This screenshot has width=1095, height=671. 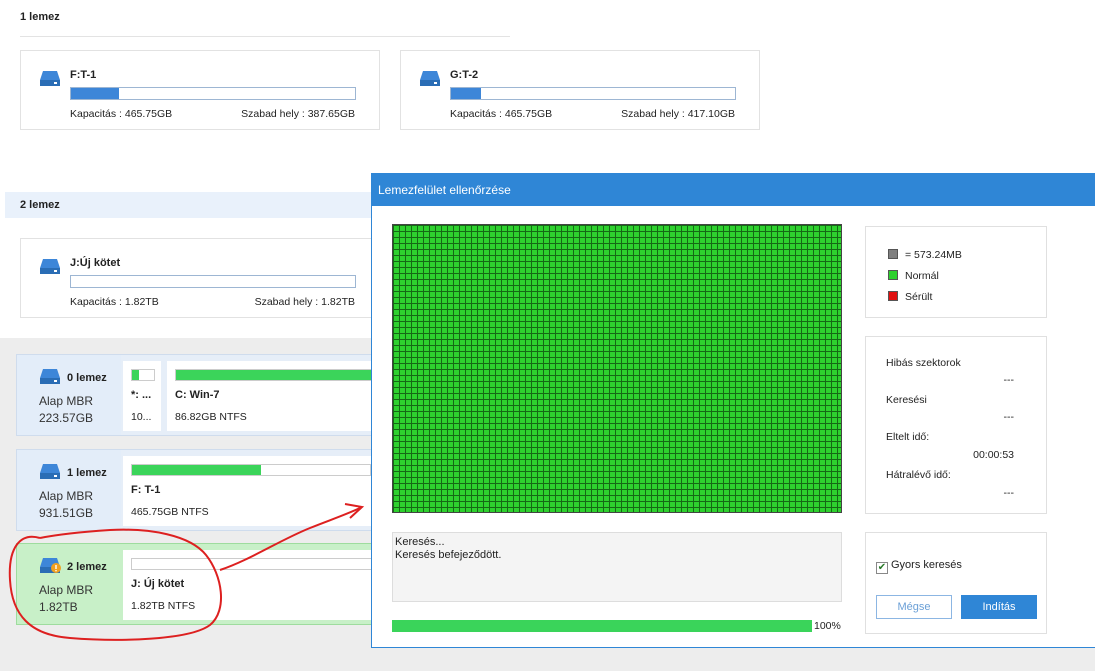 What do you see at coordinates (186, 572) in the screenshot?
I see `annotation-drawing` at bounding box center [186, 572].